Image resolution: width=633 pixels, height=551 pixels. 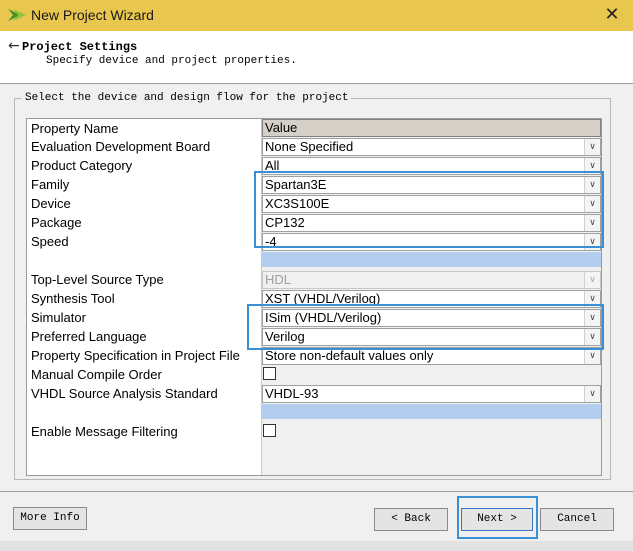 What do you see at coordinates (431, 337) in the screenshot?
I see `preferred-language-dropdown: Verilog ∨` at bounding box center [431, 337].